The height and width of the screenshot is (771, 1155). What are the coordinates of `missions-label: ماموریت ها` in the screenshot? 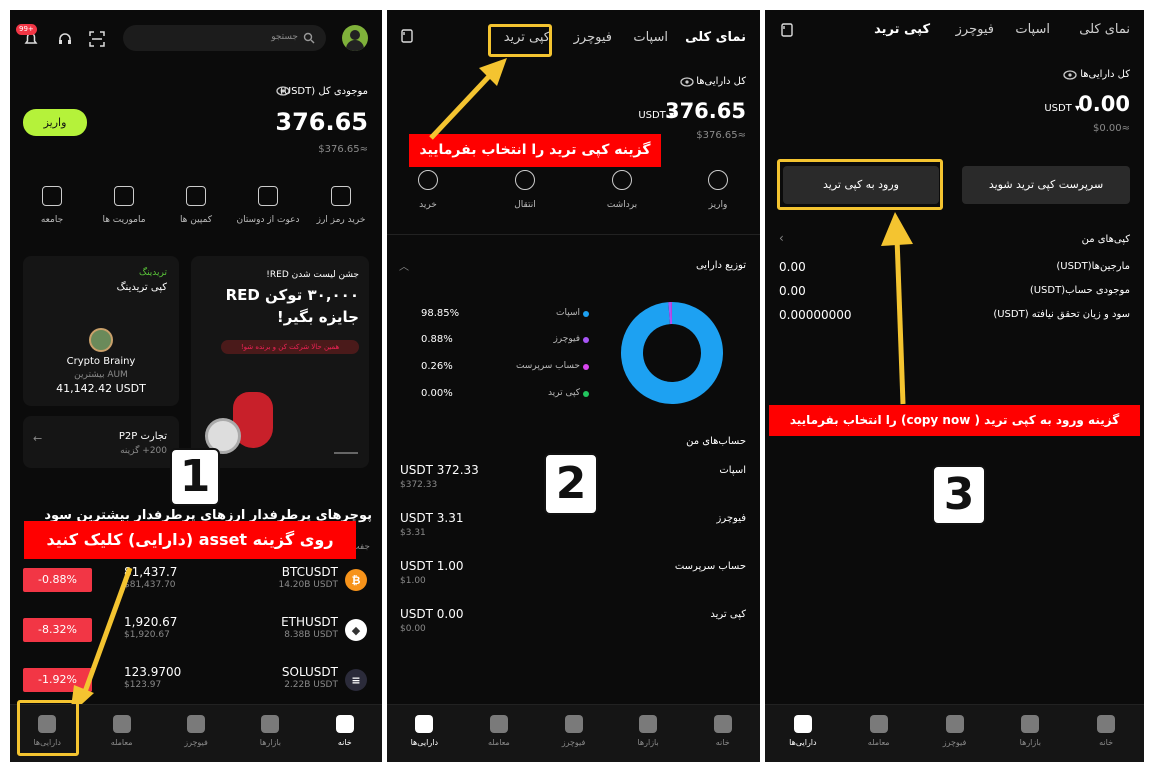 It's located at (124, 220).